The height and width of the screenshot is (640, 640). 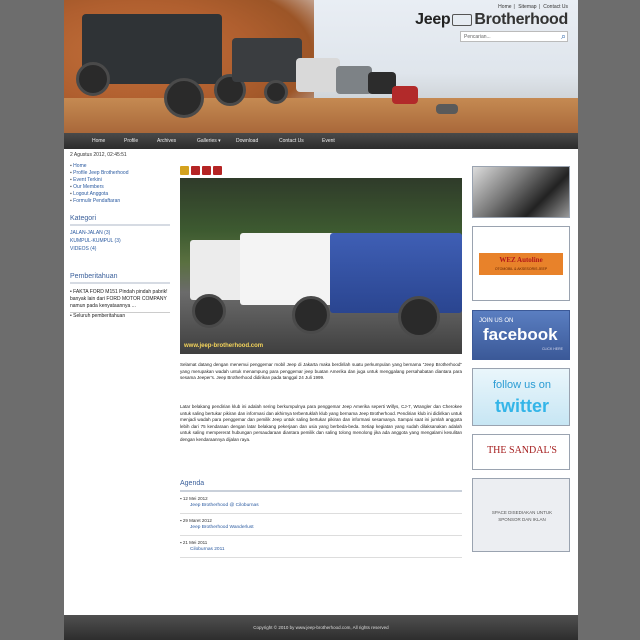 I want to click on wez-subtitle: OTOMOBIL & AKSESORIS JEEP, so click(x=521, y=269).